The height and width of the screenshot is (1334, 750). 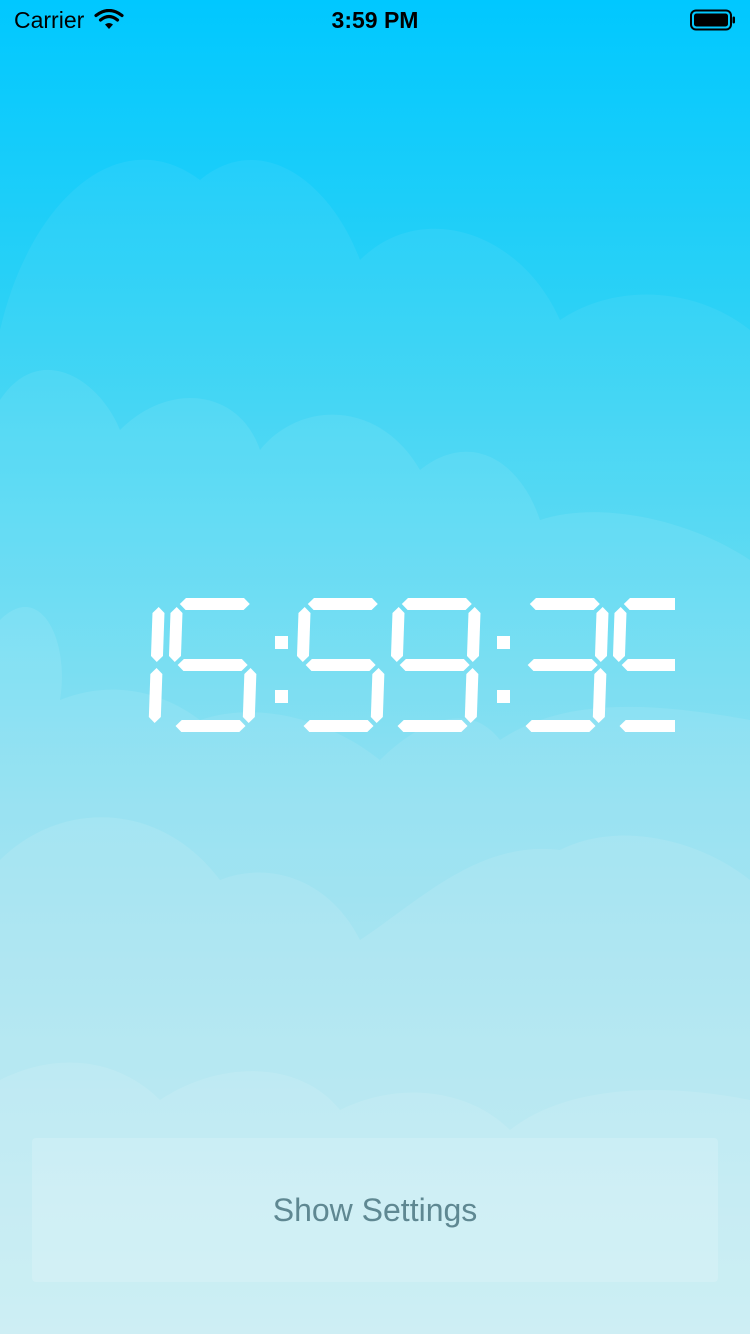 I want to click on show-settings-label: Show Settings, so click(x=375, y=1209).